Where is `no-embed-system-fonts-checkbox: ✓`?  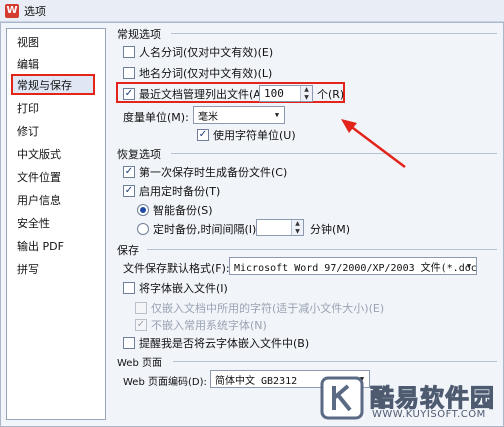
no-embed-system-fonts-checkbox: ✓ is located at coordinates (141, 325).